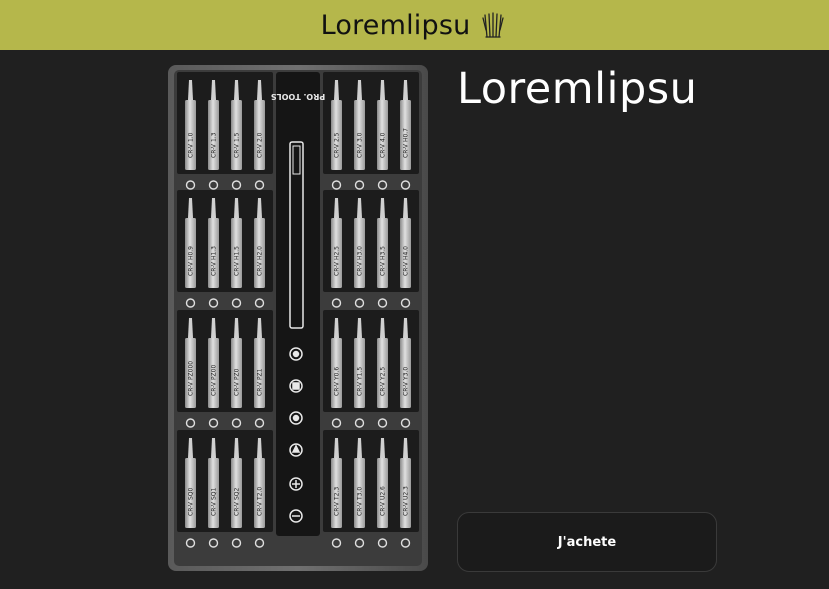  I want to click on brush-icon, so click(493, 25).